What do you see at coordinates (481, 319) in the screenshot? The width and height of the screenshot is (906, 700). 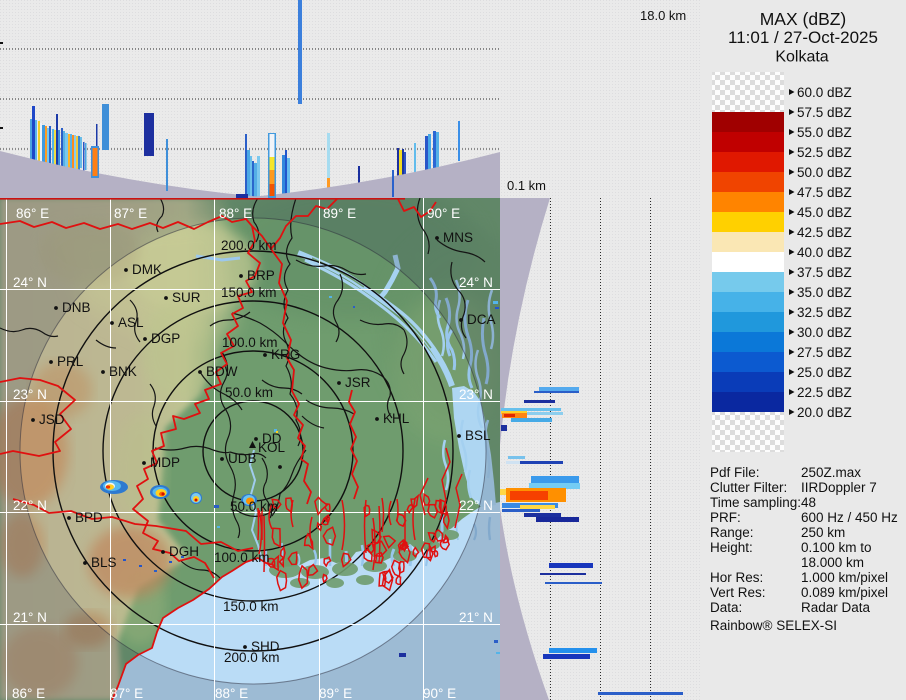 I see `svg-text: DCA` at bounding box center [481, 319].